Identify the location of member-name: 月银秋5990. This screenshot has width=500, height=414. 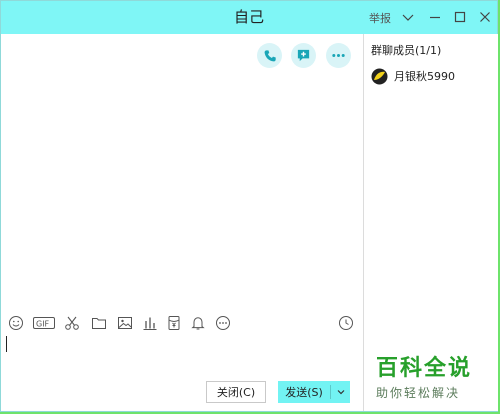
(424, 76).